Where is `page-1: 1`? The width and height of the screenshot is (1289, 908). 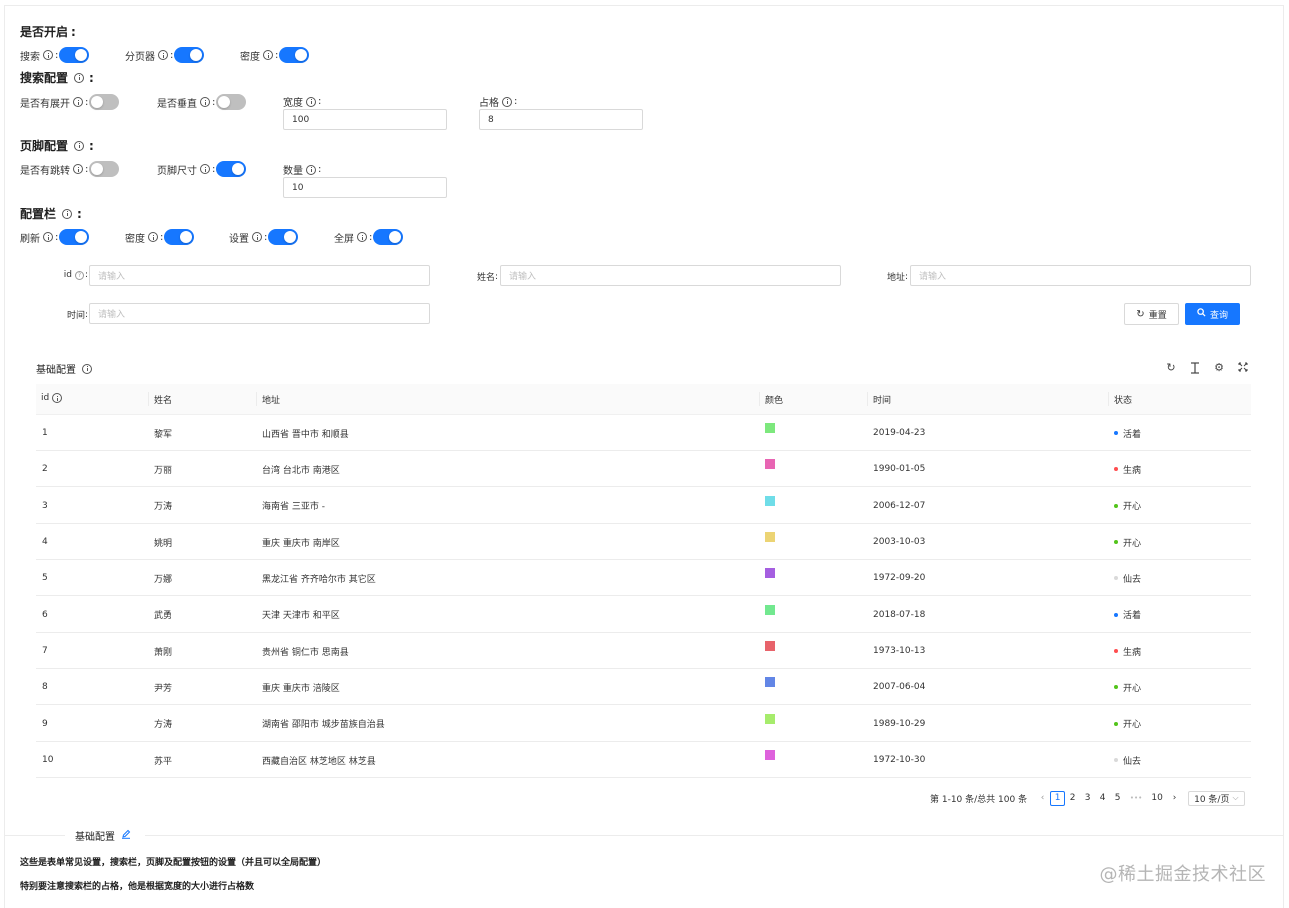
page-1: 1 is located at coordinates (1058, 798).